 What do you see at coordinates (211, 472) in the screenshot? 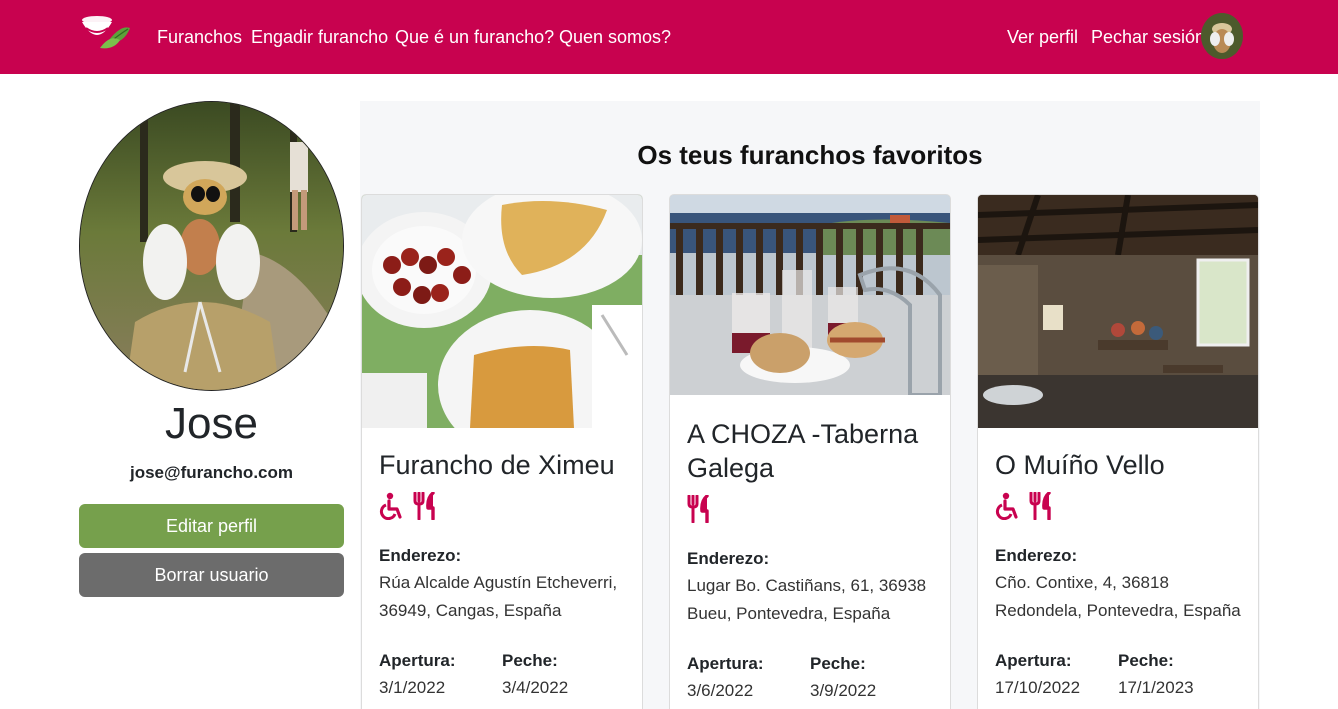
I see `profile-email: jose@furancho.com` at bounding box center [211, 472].